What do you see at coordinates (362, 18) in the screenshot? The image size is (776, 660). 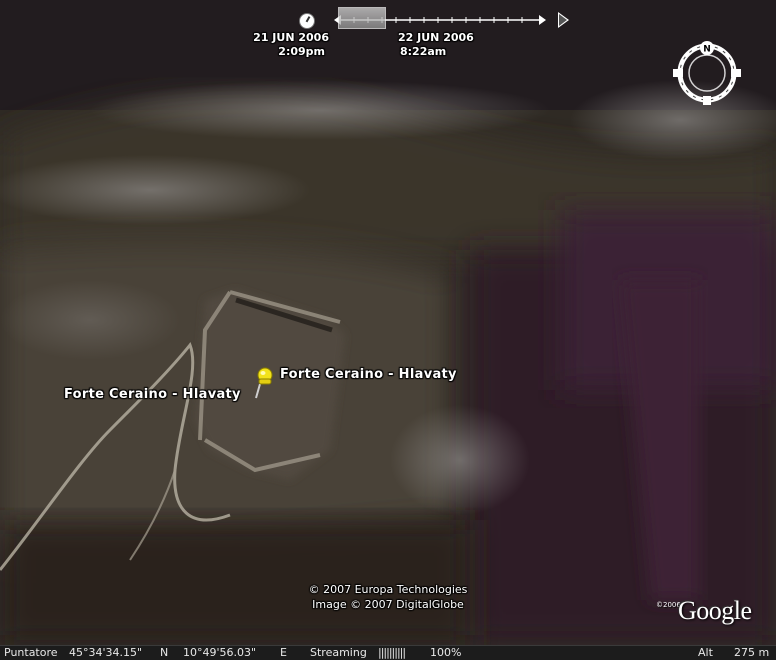 I see `time-window-handle` at bounding box center [362, 18].